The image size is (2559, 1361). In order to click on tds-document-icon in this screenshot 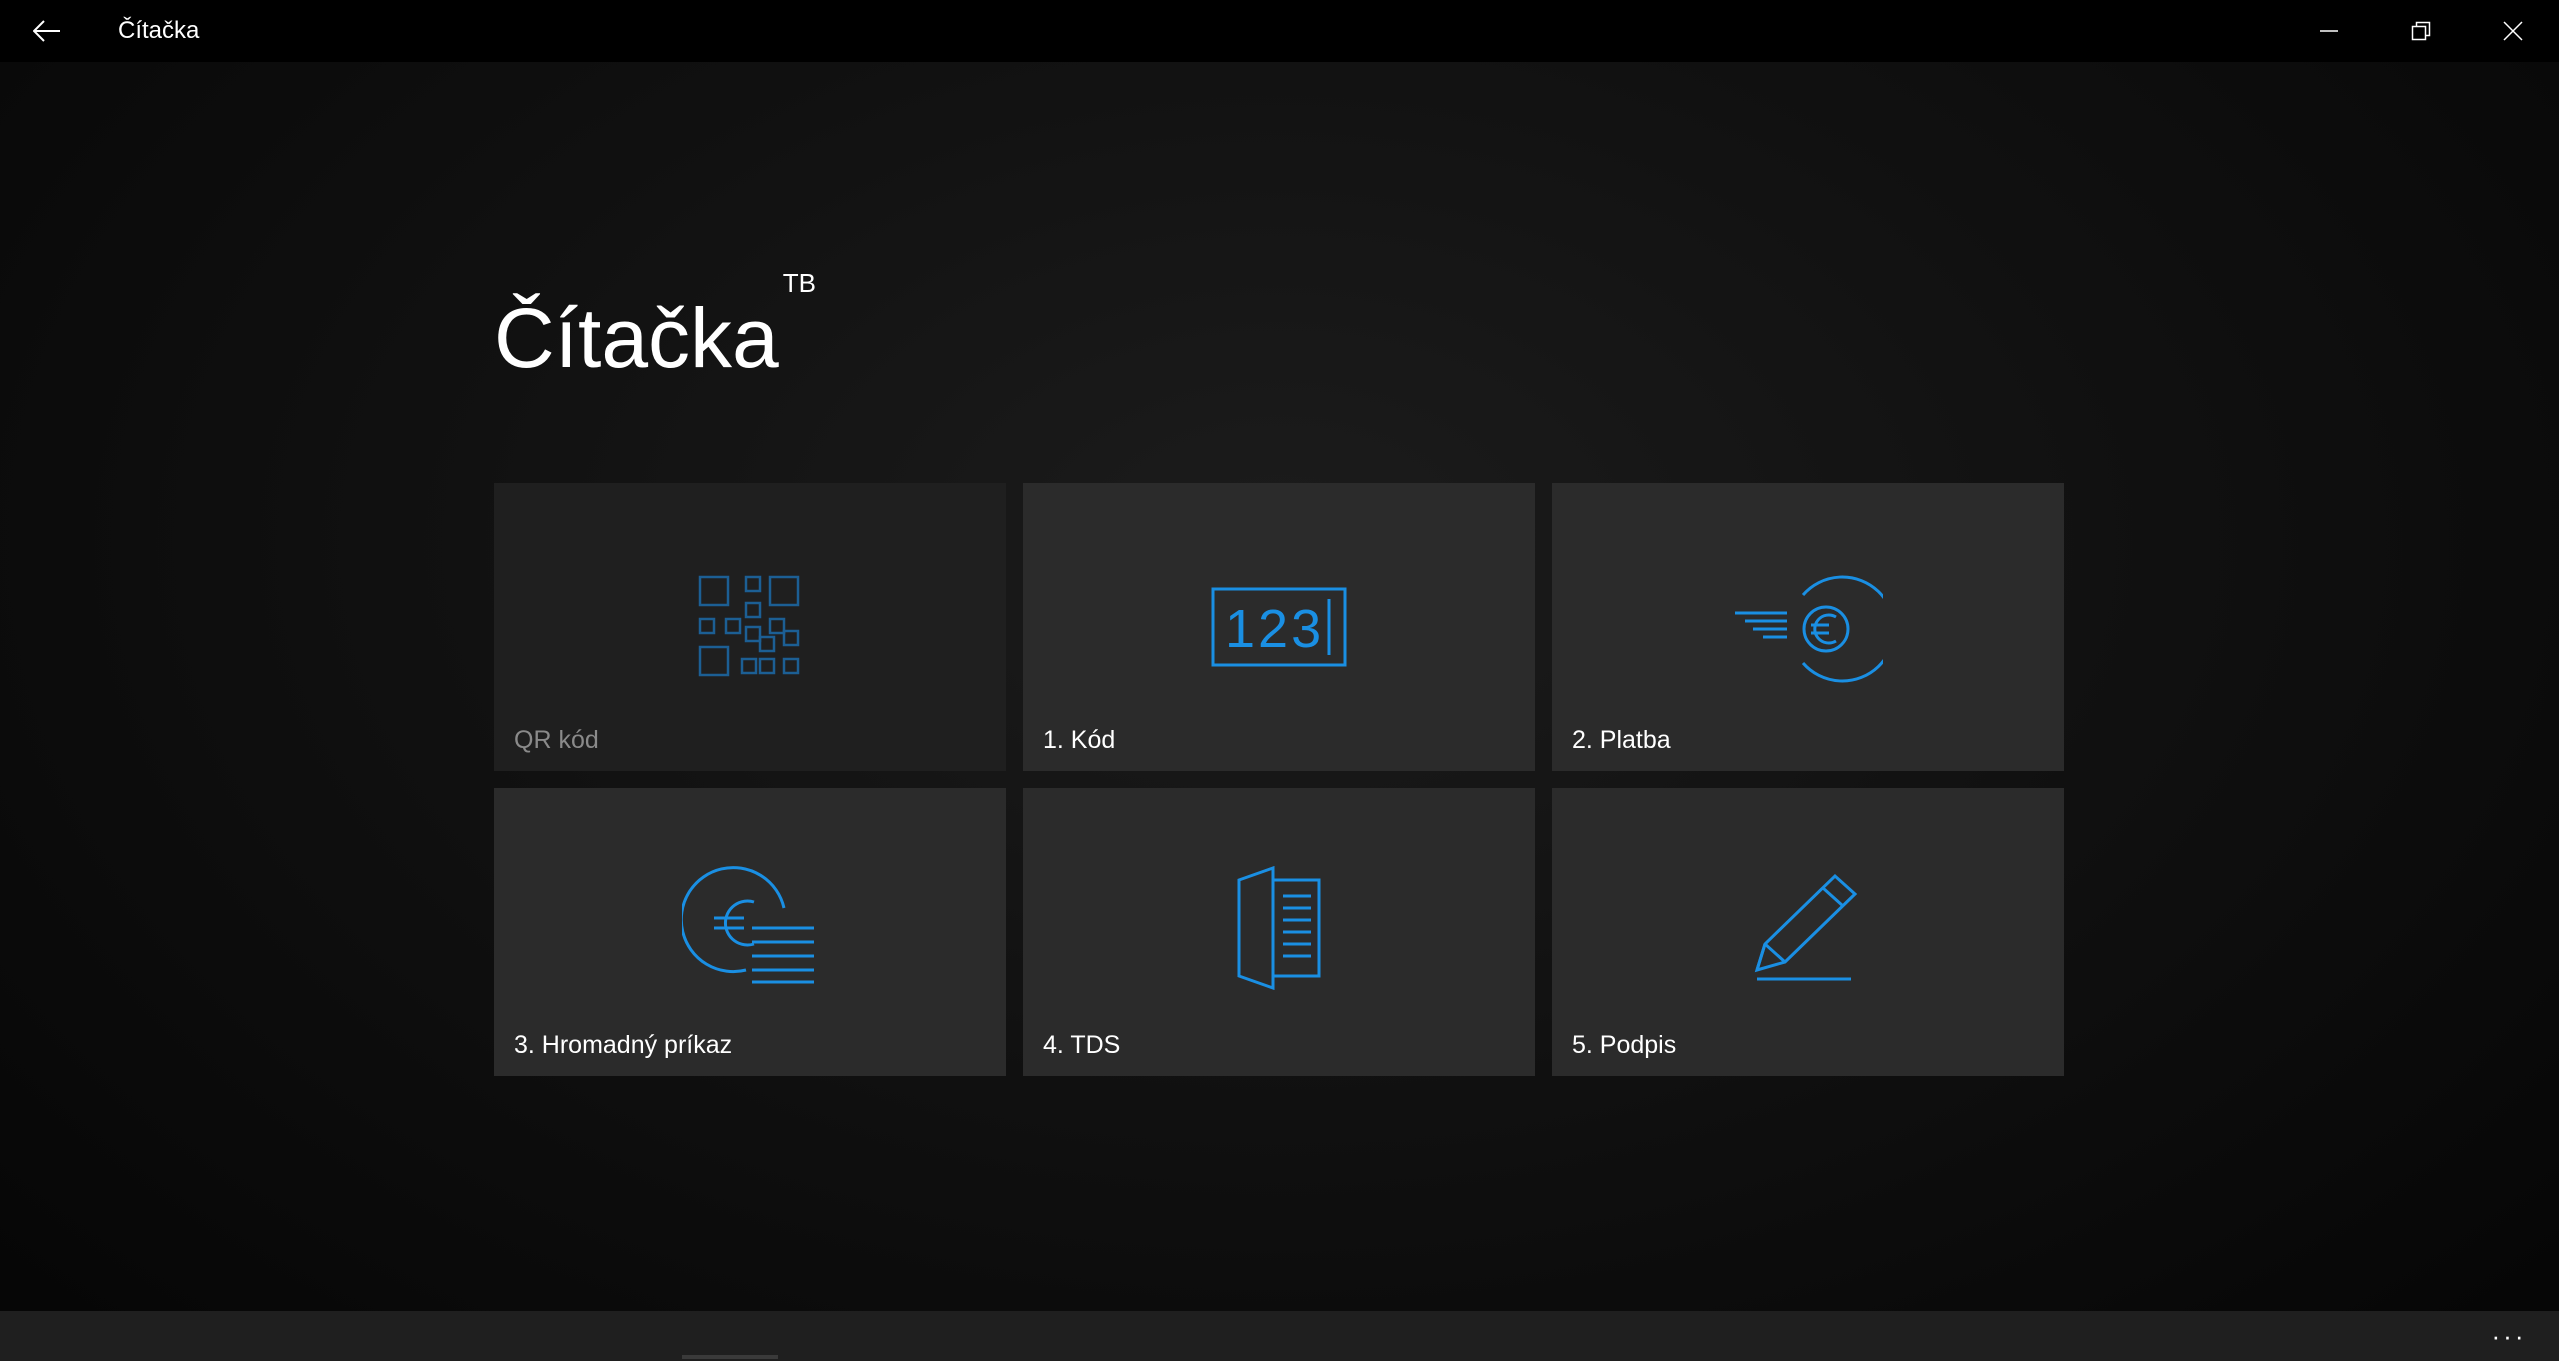, I will do `click(1279, 928)`.